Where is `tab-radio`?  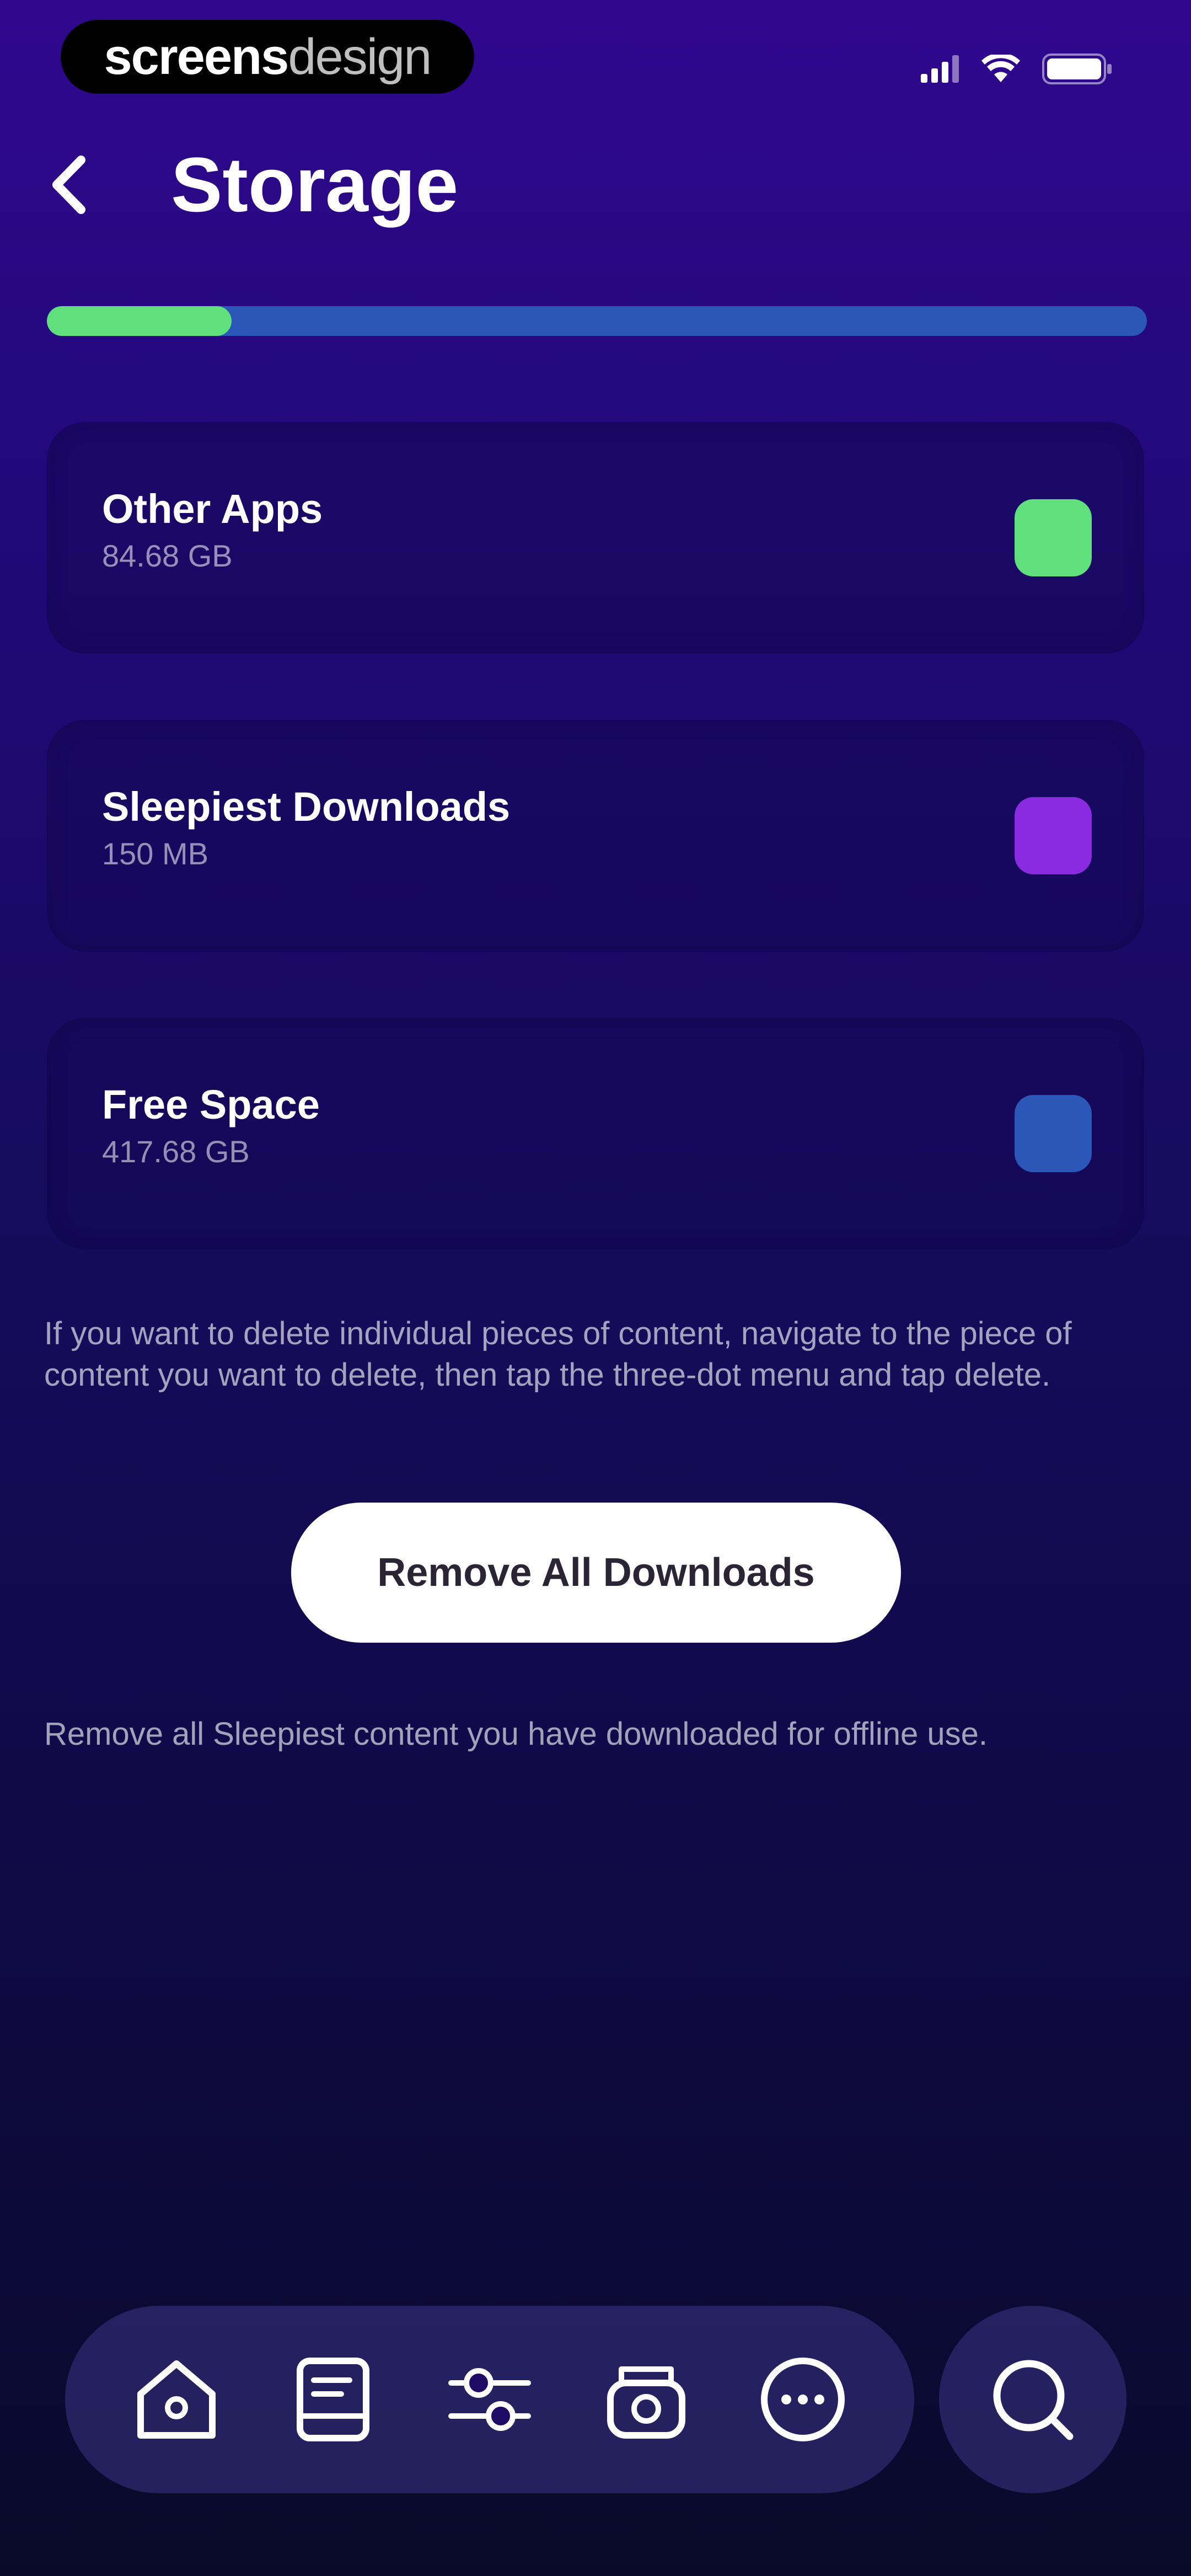
tab-radio is located at coordinates (646, 2399).